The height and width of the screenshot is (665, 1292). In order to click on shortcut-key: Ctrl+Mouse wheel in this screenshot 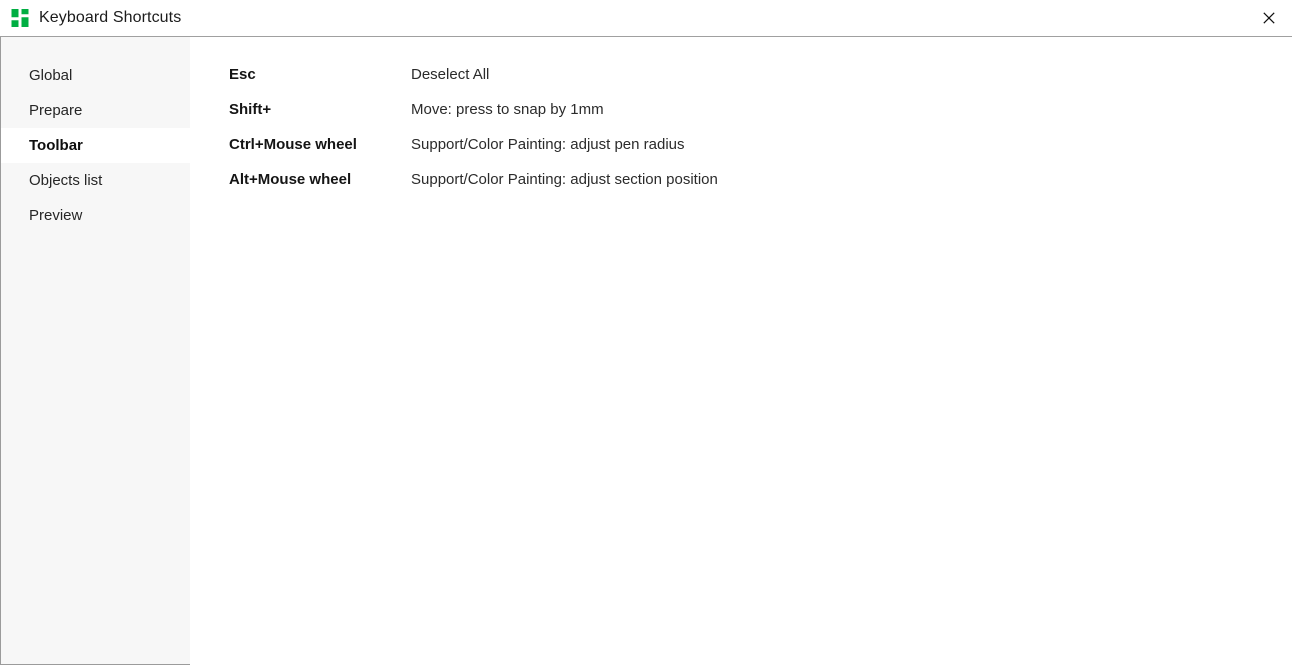, I will do `click(293, 144)`.